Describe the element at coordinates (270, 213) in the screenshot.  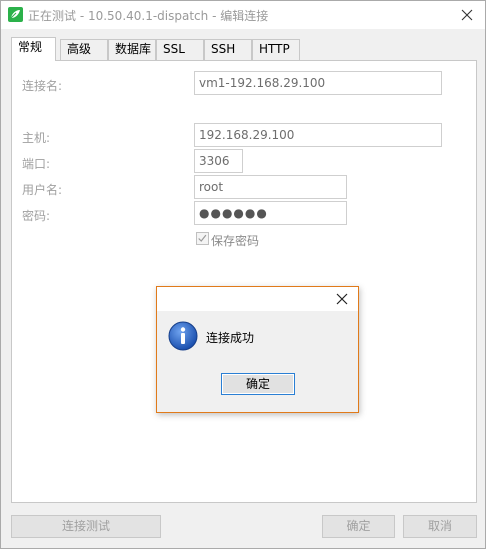
I see `password-input: ●●●●●●` at that location.